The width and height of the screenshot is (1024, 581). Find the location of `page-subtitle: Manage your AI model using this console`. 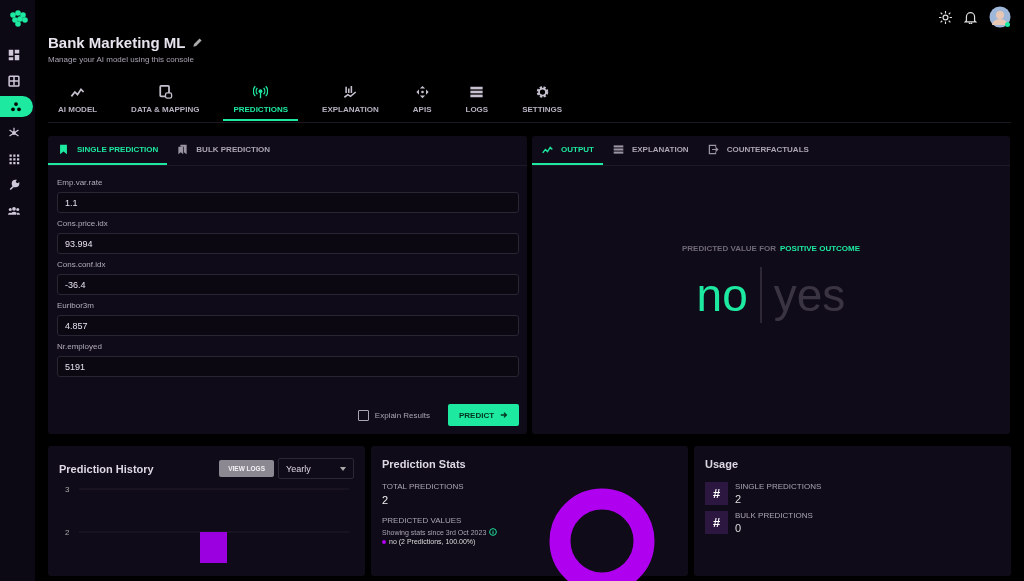

page-subtitle: Manage your AI model using this console is located at coordinates (121, 59).